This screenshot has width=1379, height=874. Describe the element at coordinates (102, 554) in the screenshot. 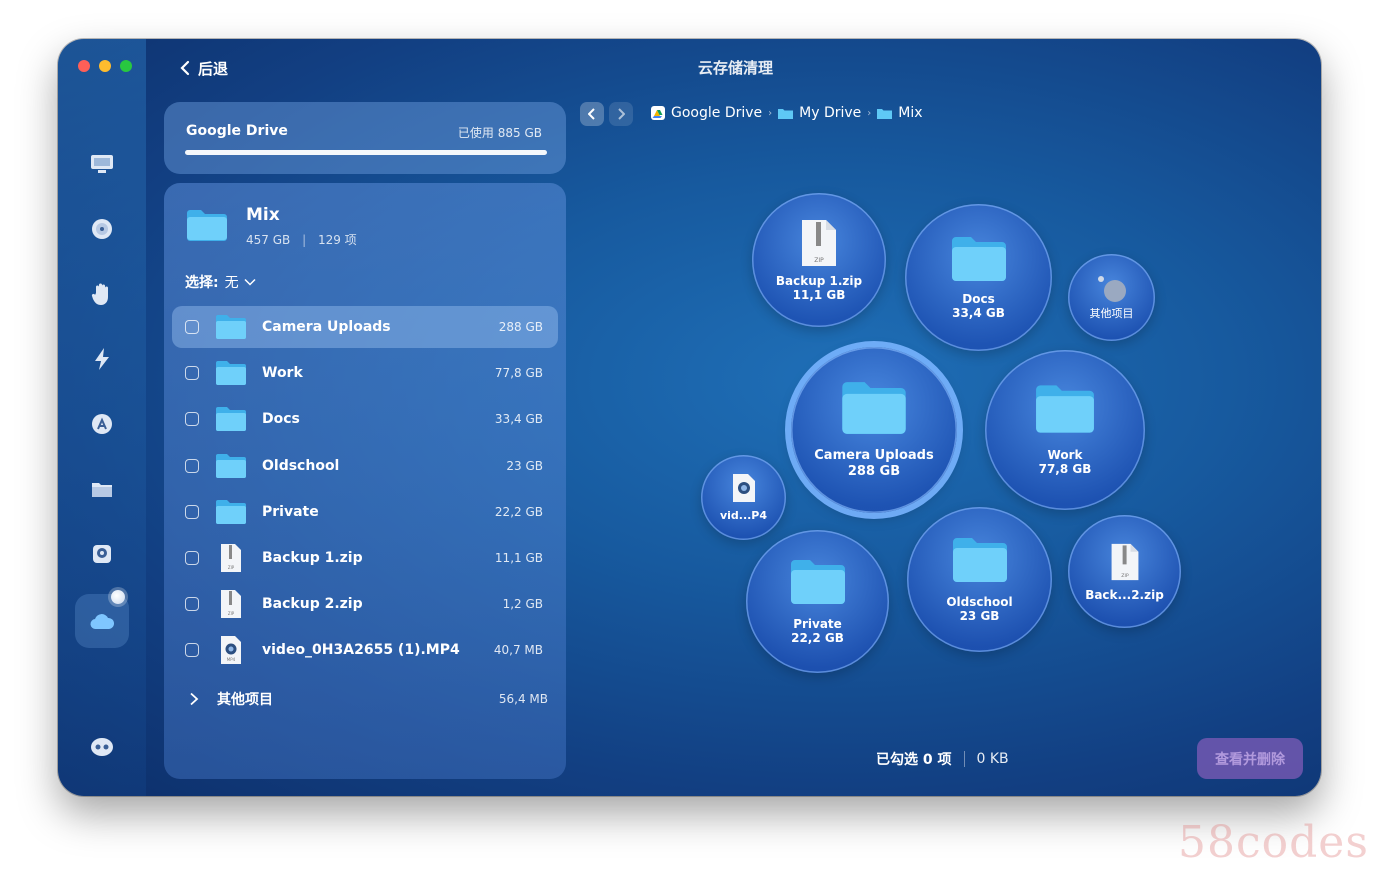

I see `sidebar-item-space-lens` at that location.